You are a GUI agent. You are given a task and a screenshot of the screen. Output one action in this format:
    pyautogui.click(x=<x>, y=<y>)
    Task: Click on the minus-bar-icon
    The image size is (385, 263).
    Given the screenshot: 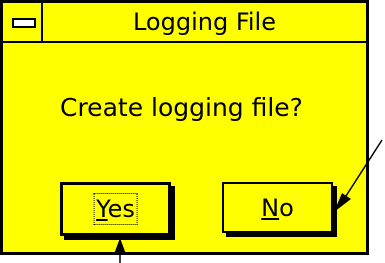 What is the action you would take?
    pyautogui.click(x=24, y=23)
    